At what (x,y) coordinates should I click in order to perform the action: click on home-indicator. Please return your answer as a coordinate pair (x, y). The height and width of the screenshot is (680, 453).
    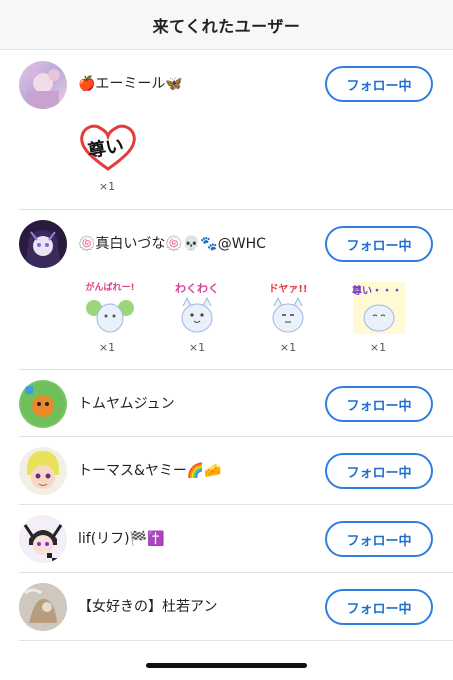
    Looking at the image, I should click on (226, 665).